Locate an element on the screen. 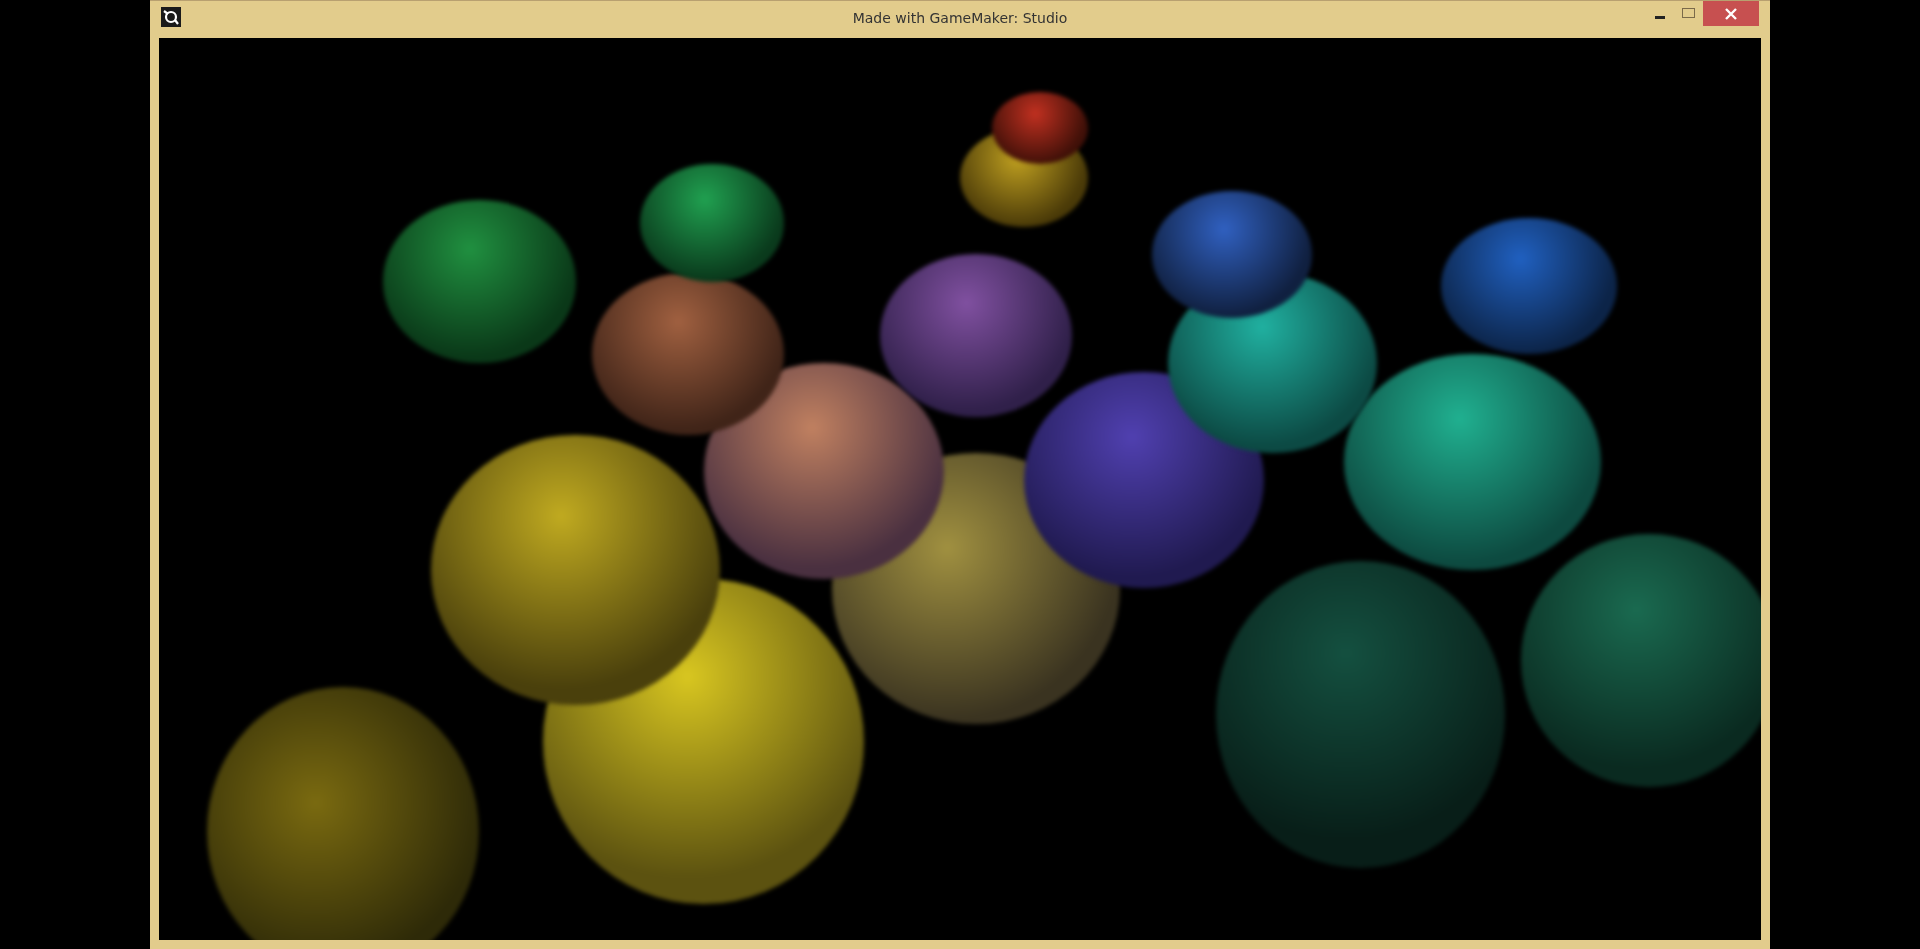  app-icon is located at coordinates (171, 16).